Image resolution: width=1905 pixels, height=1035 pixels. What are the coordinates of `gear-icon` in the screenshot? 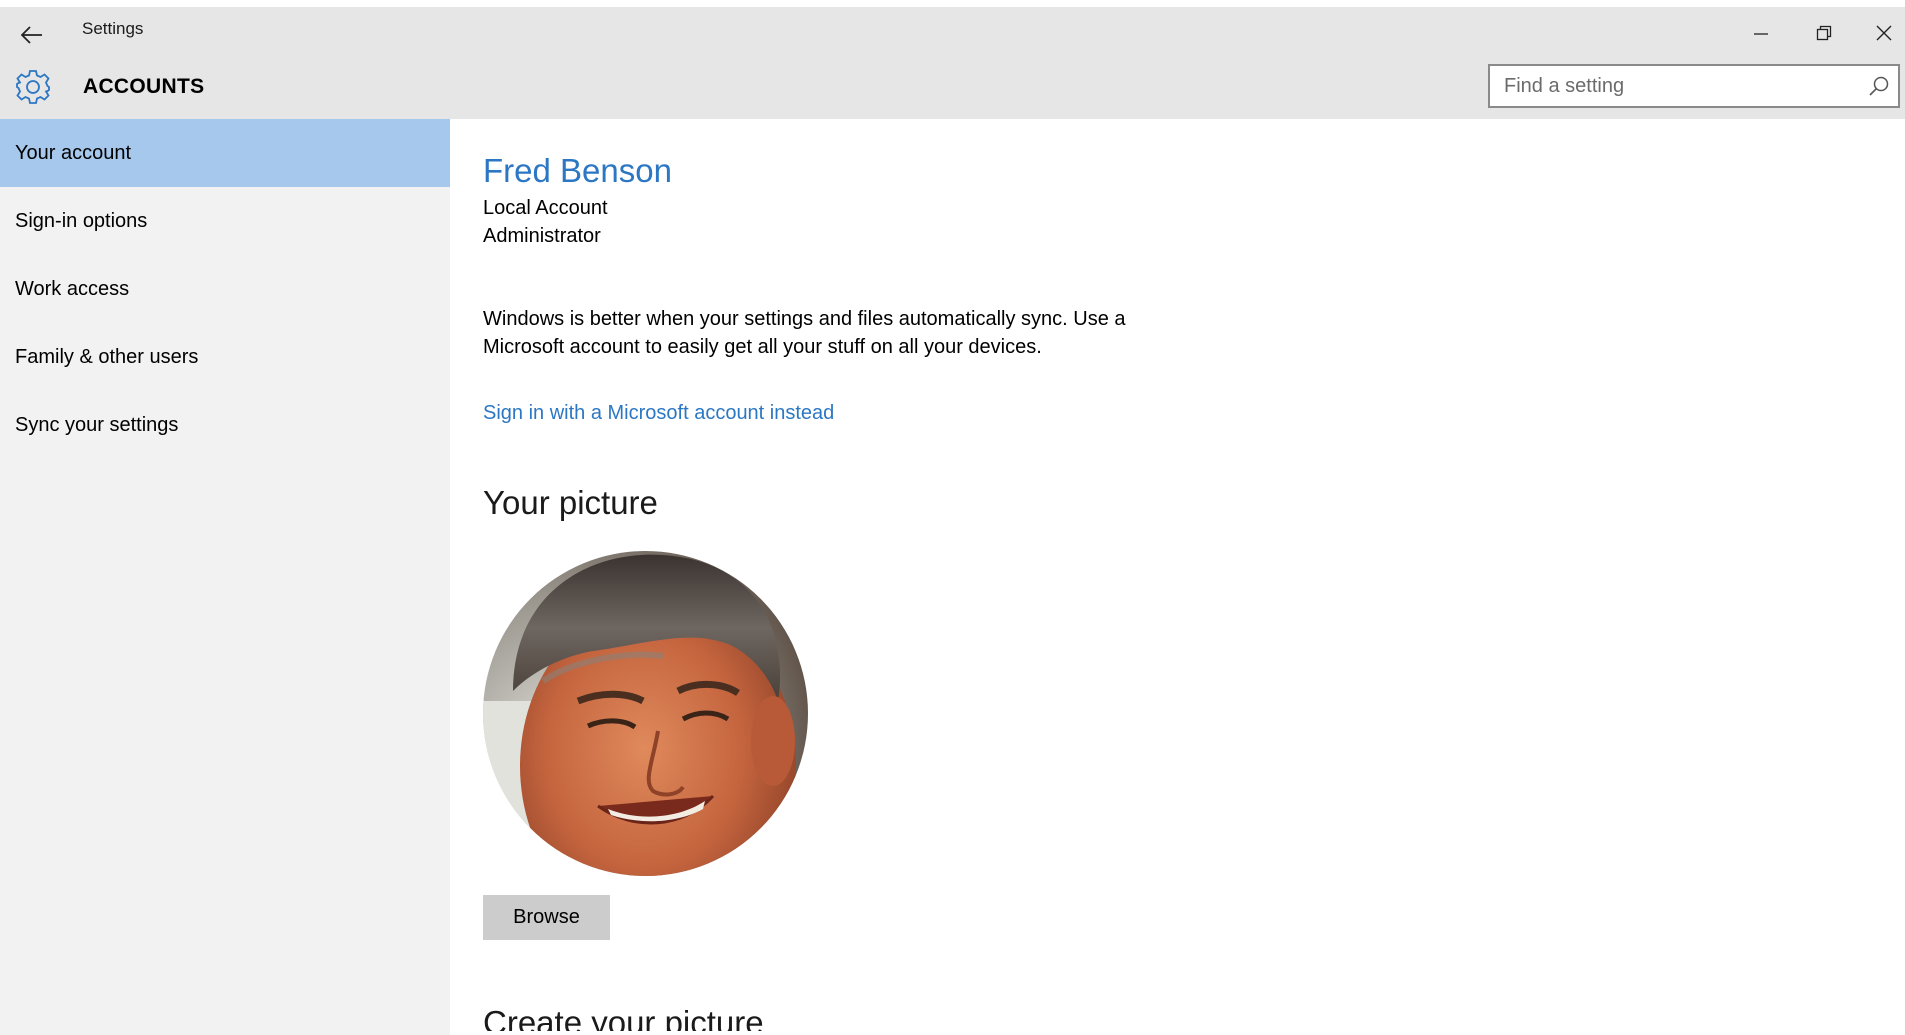 It's located at (33, 87).